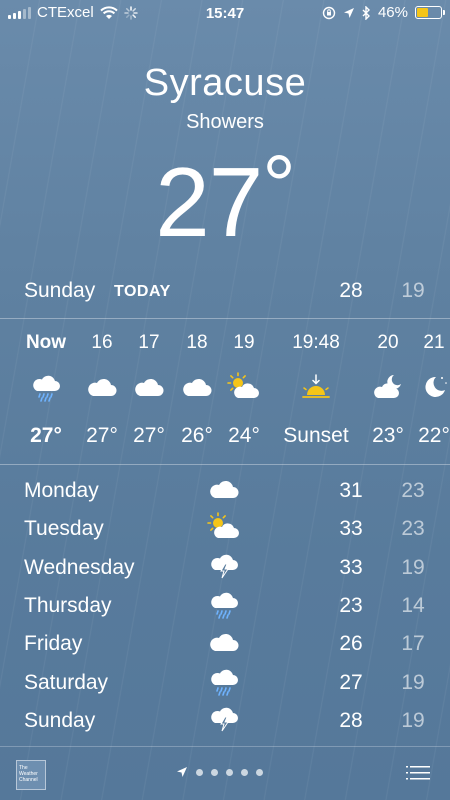 Image resolution: width=450 pixels, height=800 pixels. What do you see at coordinates (60, 720) in the screenshot?
I see `daily-day: Sunday` at bounding box center [60, 720].